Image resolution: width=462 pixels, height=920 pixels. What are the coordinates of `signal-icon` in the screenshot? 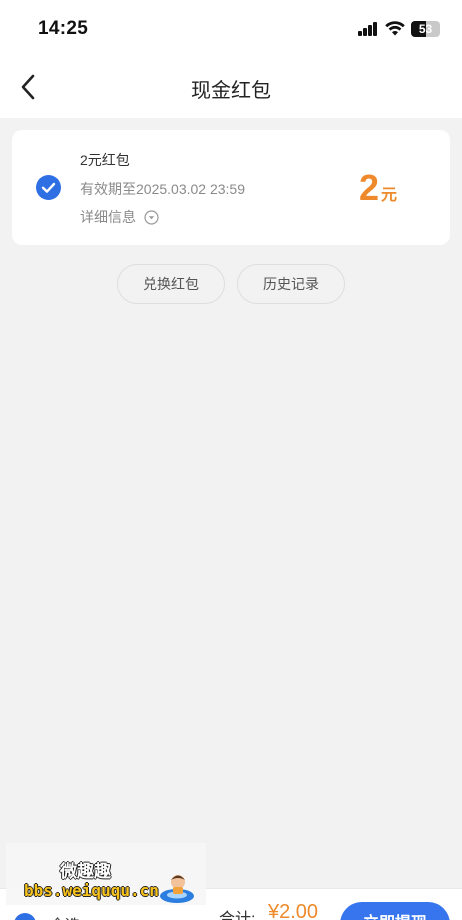 It's located at (368, 29).